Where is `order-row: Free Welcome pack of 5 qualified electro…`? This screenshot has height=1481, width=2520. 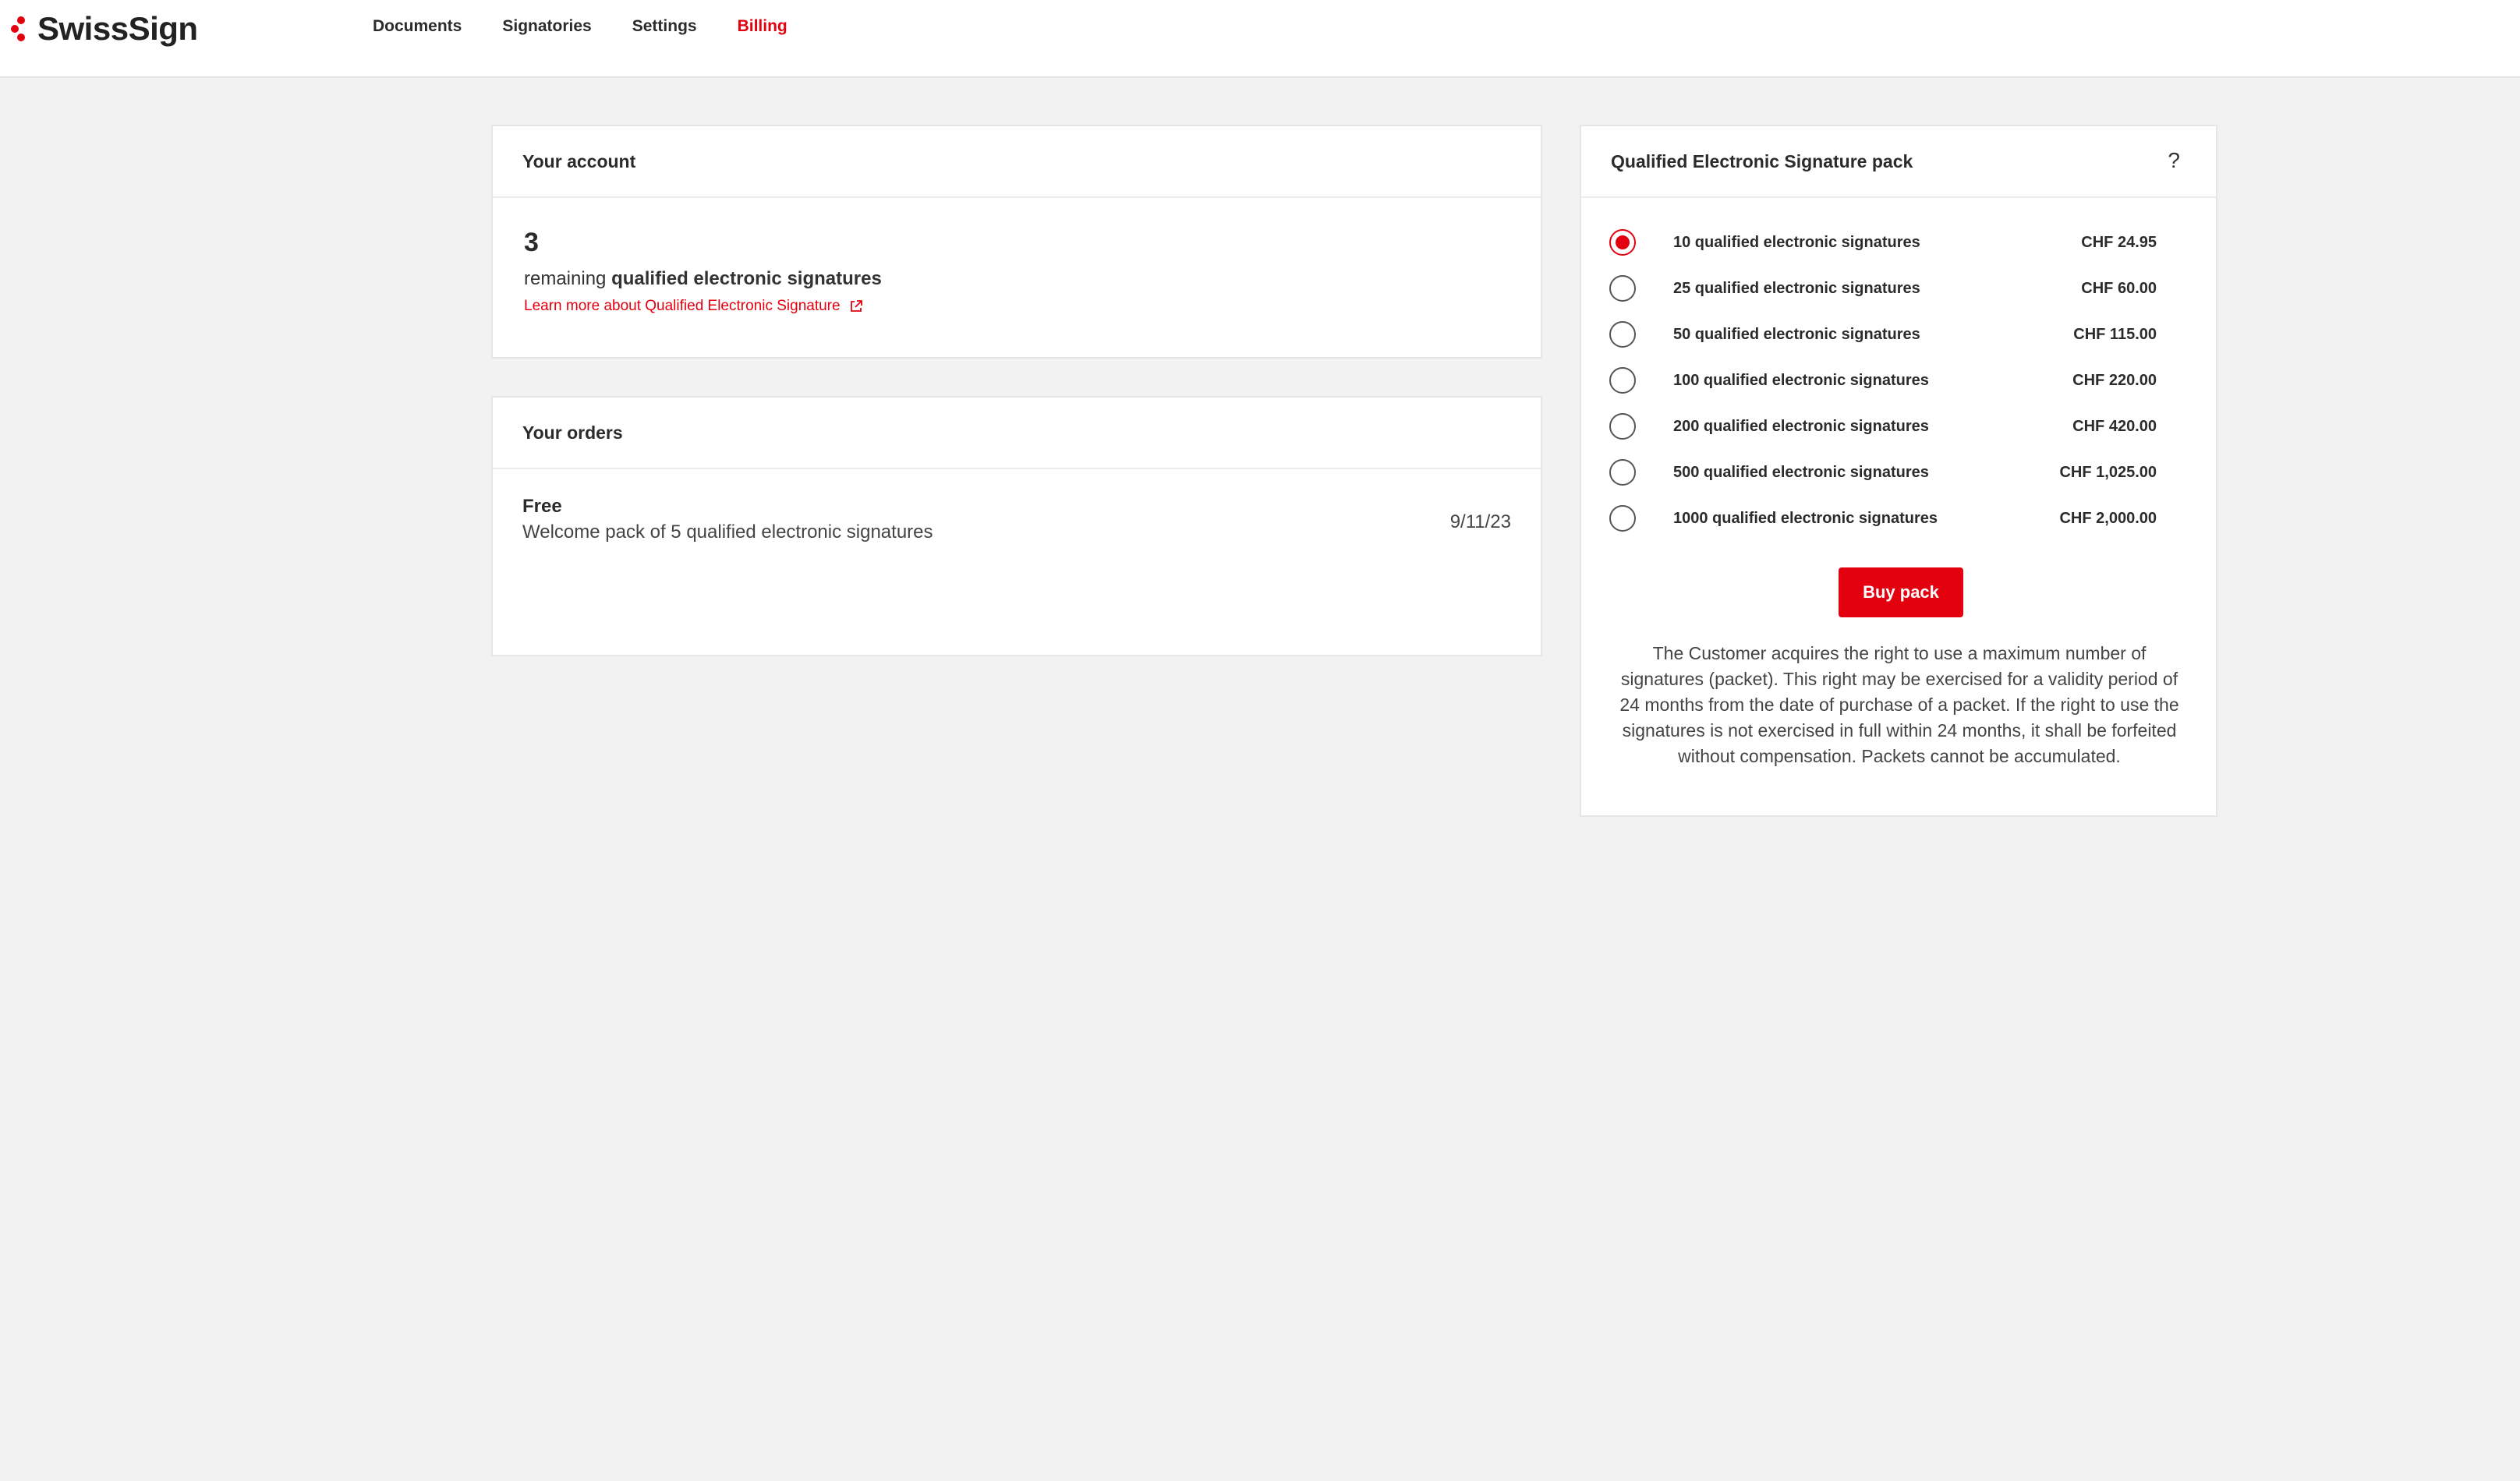 order-row: Free Welcome pack of 5 qualified electro… is located at coordinates (1017, 523).